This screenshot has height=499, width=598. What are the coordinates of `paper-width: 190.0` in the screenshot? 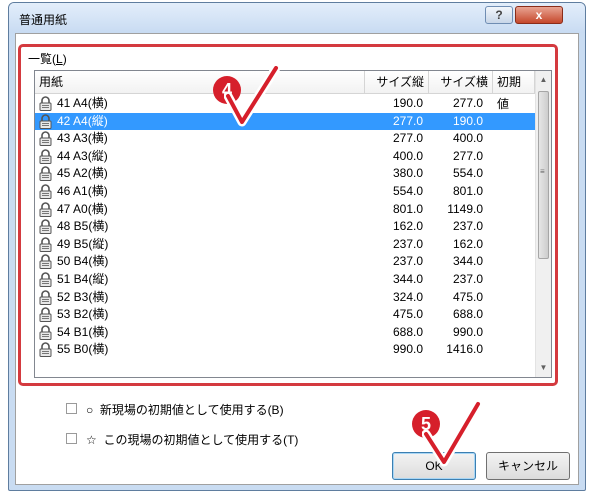 It's located at (467, 120).